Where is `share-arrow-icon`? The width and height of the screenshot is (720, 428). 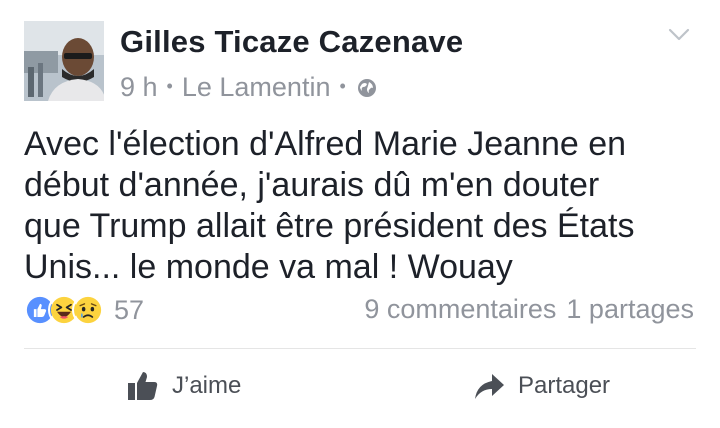 share-arrow-icon is located at coordinates (489, 386).